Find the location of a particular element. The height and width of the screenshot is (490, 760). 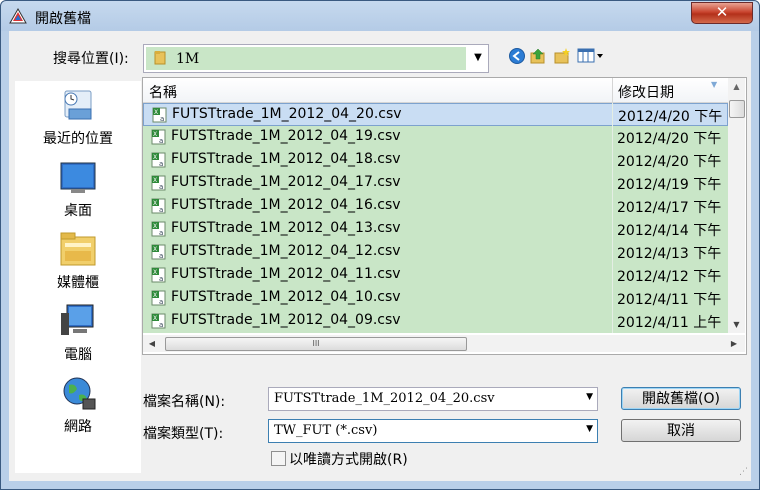

close-button: ✕ is located at coordinates (722, 13).